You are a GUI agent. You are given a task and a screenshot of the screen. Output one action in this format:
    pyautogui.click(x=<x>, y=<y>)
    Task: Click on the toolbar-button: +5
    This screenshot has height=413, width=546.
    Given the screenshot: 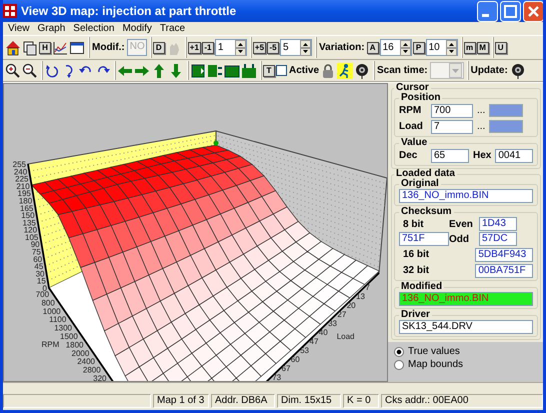 What is the action you would take?
    pyautogui.click(x=259, y=48)
    